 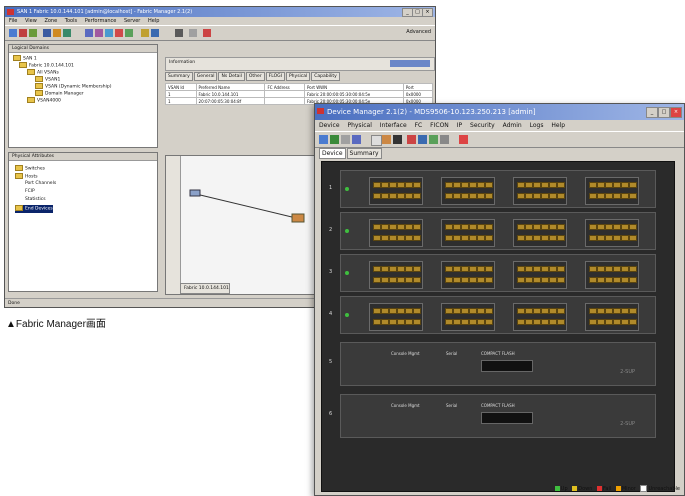 What do you see at coordinates (397, 139) in the screenshot?
I see `device-icon` at bounding box center [397, 139].